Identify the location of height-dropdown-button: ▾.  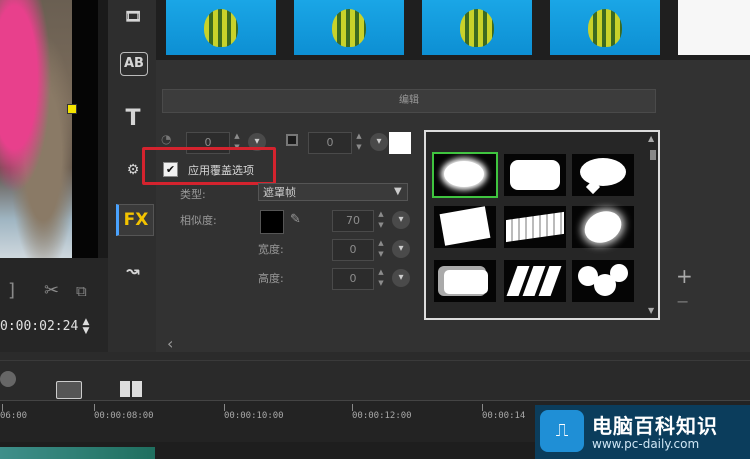
(401, 278).